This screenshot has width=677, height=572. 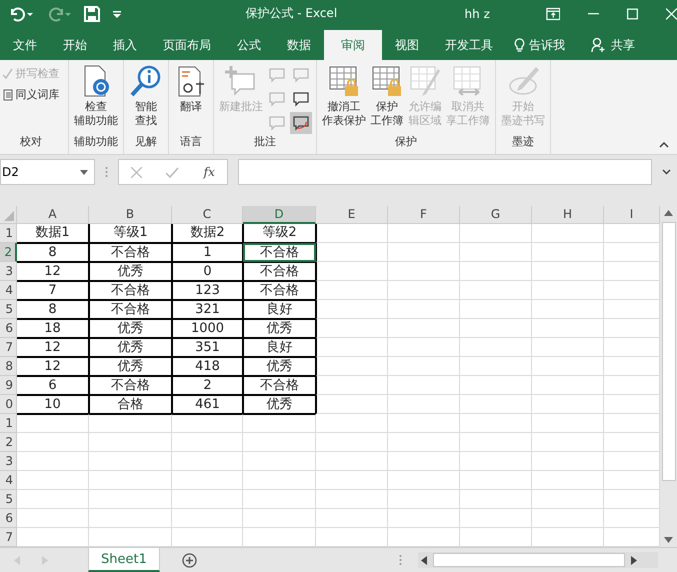 I want to click on vertical-scrollbar, so click(x=668, y=376).